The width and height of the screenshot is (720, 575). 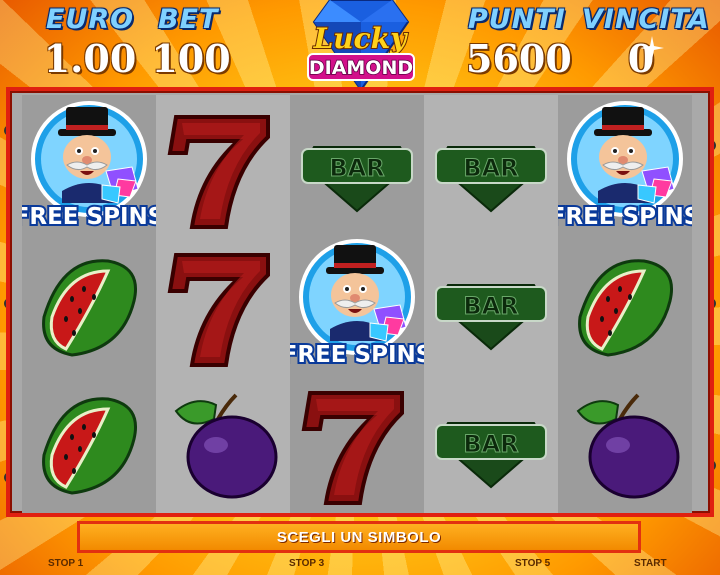 I want to click on euro-value: 1.00, so click(x=90, y=58).